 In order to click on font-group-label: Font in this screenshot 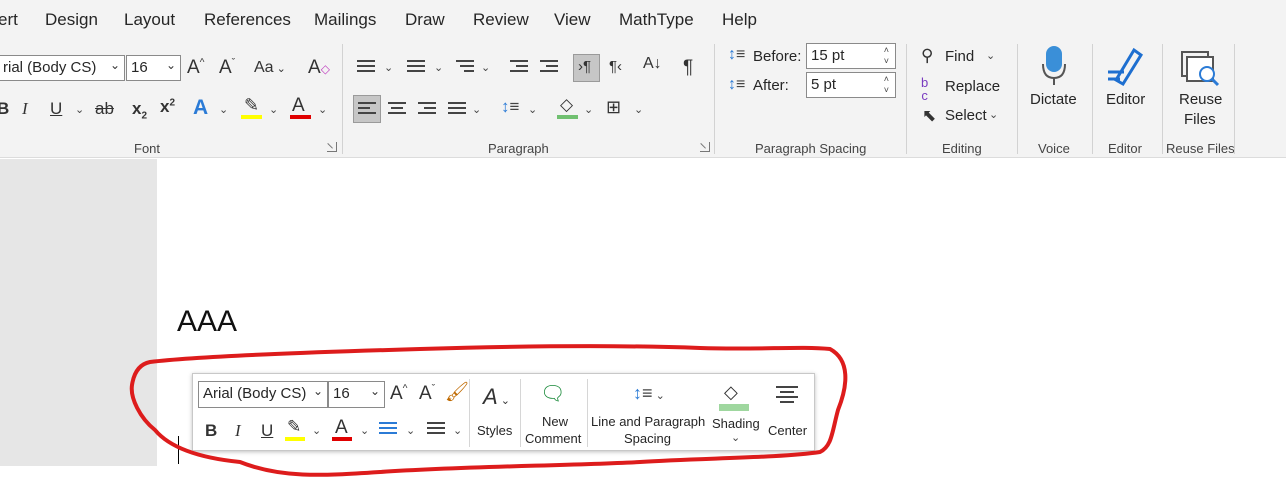, I will do `click(147, 148)`.